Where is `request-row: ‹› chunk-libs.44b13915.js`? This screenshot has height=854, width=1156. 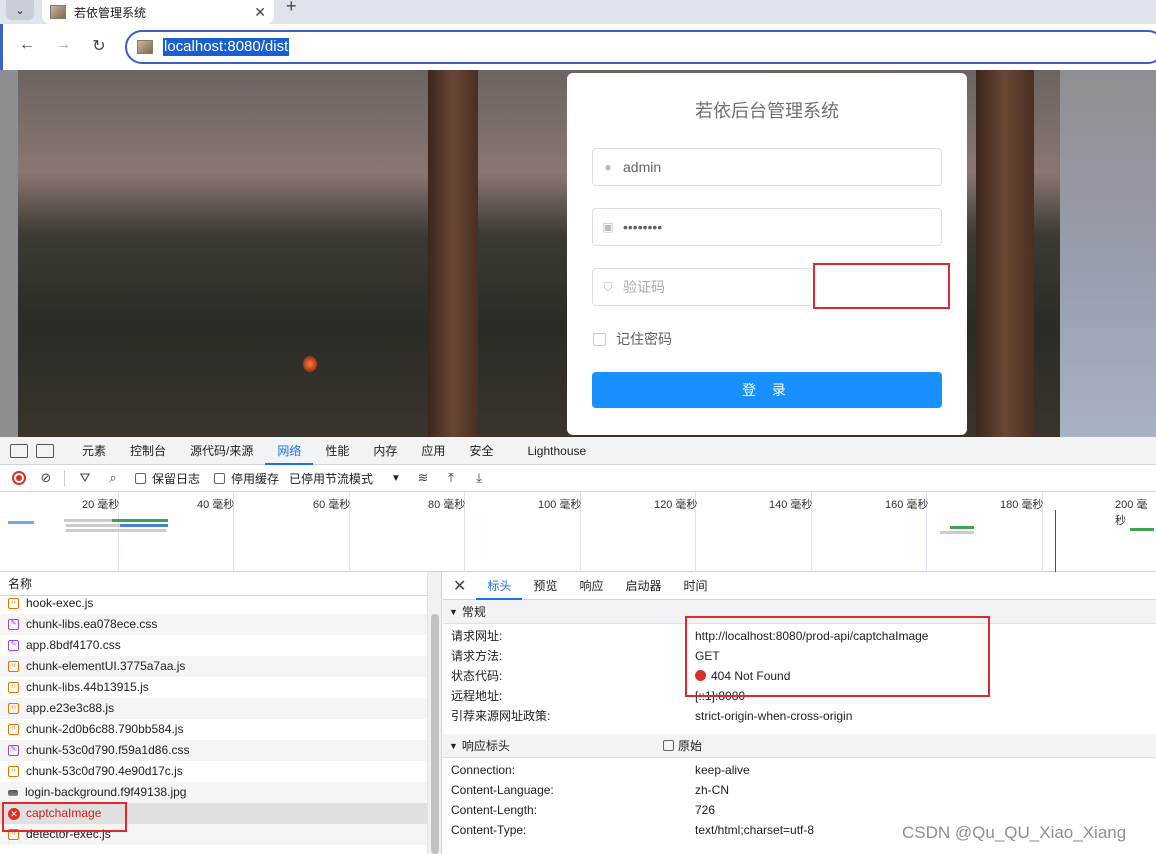
request-row: ‹› chunk-libs.44b13915.js is located at coordinates (214, 687).